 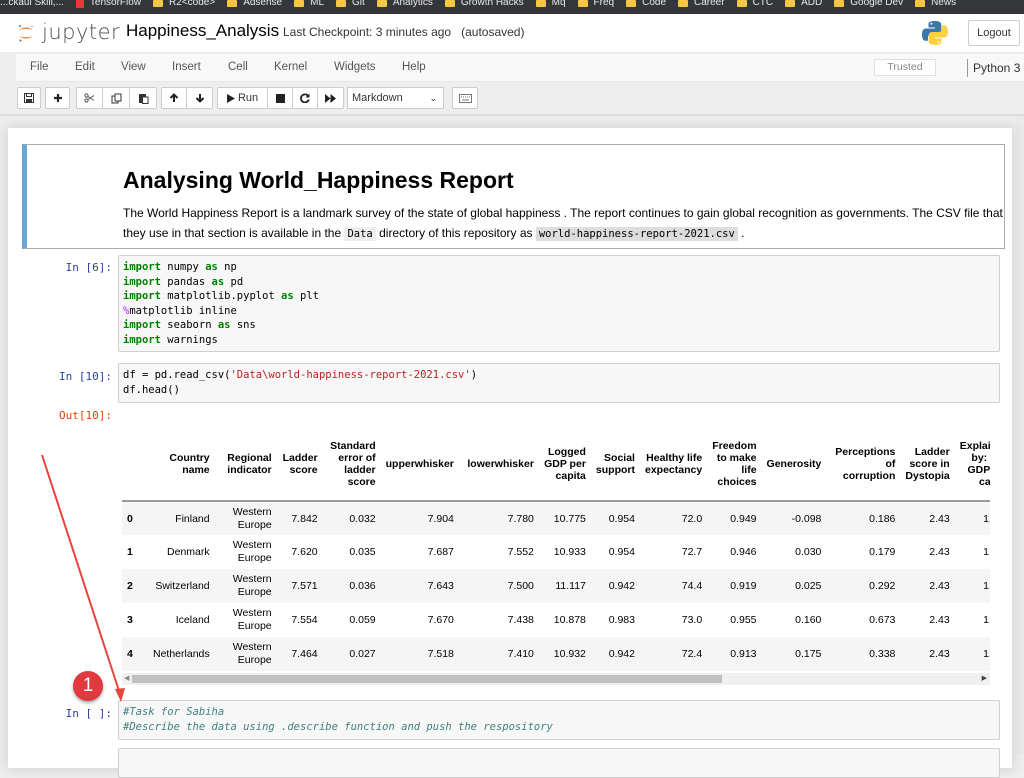 I want to click on table-cell: 7.687, so click(x=440, y=552).